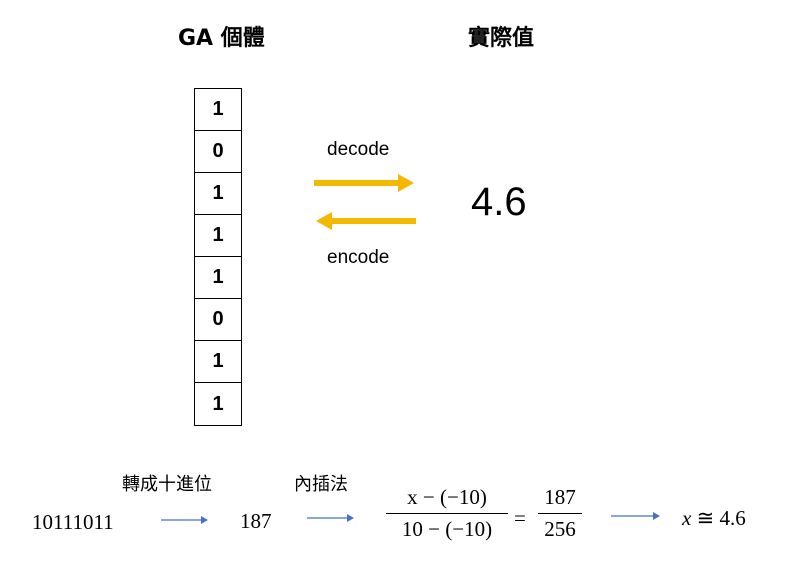 This screenshot has height=571, width=787. What do you see at coordinates (221, 38) in the screenshot?
I see `ga-individual-heading: GA 個體` at bounding box center [221, 38].